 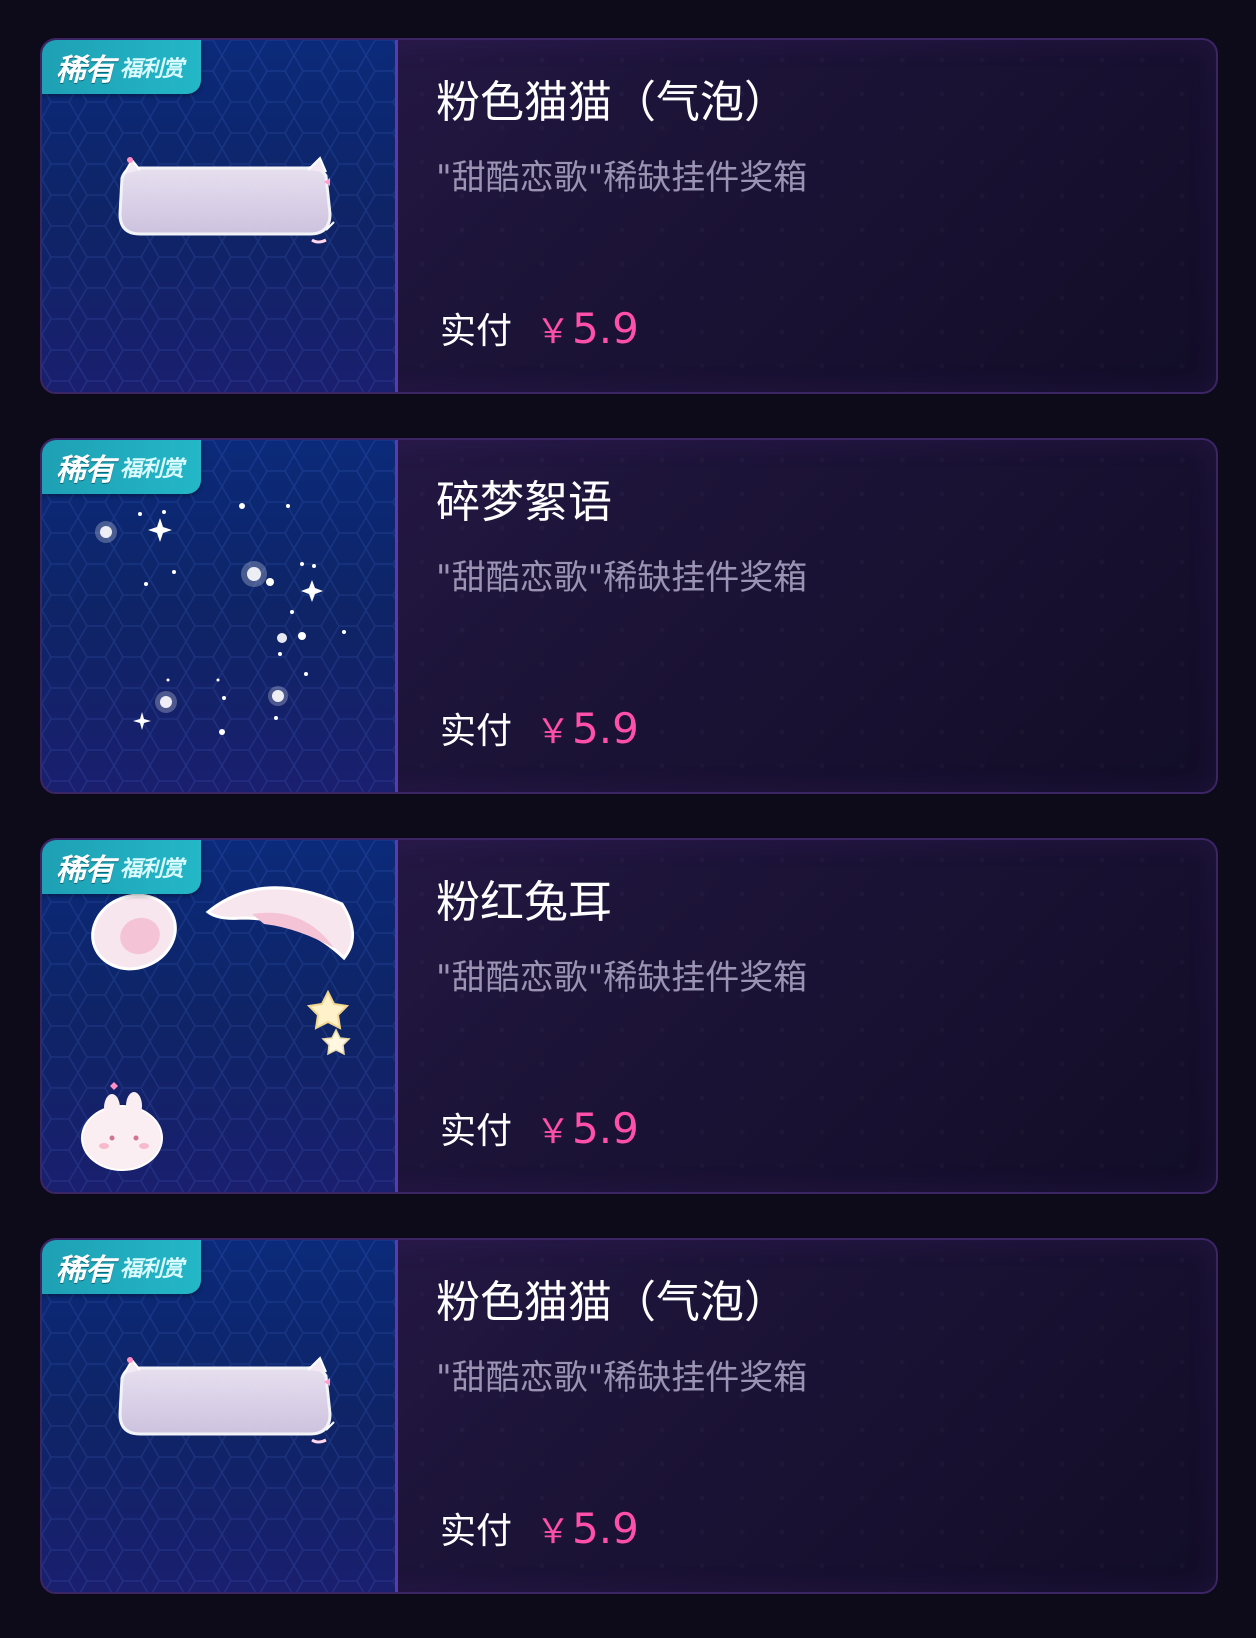 I want to click on product-title: 碎梦絮语, so click(x=524, y=502).